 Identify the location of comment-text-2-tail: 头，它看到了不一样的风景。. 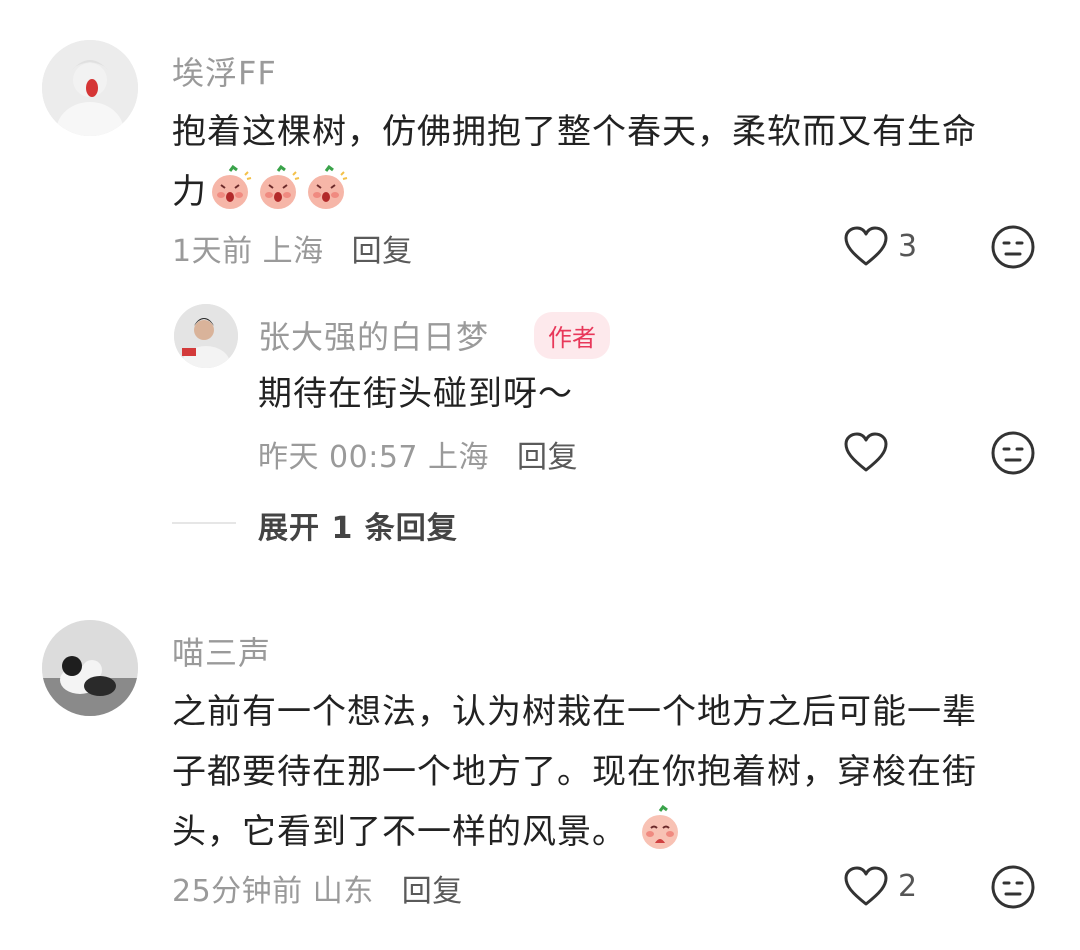
(399, 832).